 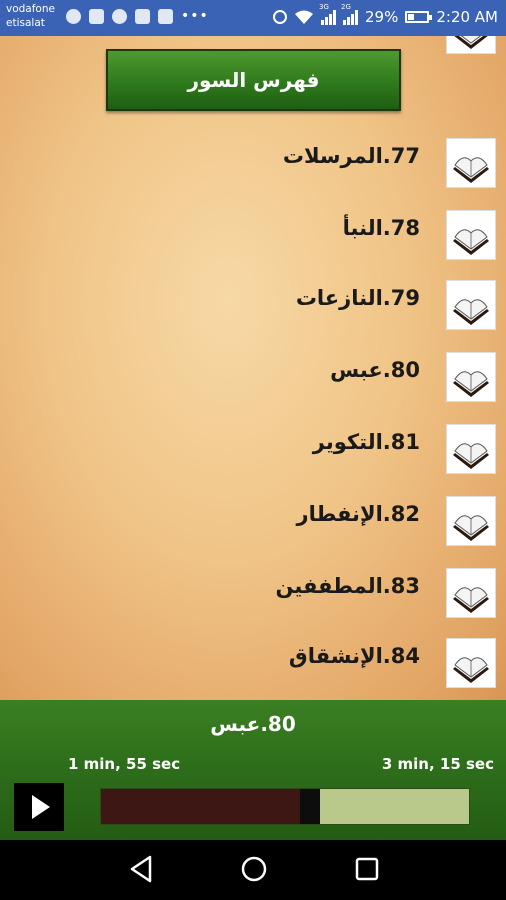 What do you see at coordinates (349, 14) in the screenshot?
I see `signal-icon-2: 2G` at bounding box center [349, 14].